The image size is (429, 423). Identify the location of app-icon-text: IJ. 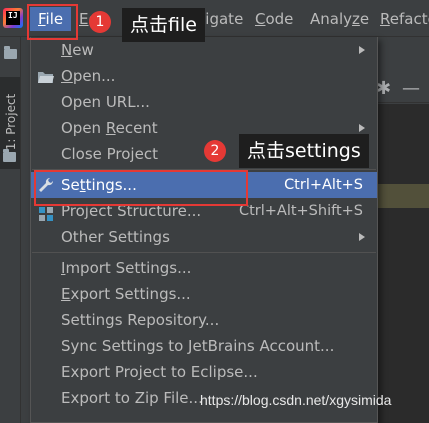
(13, 15).